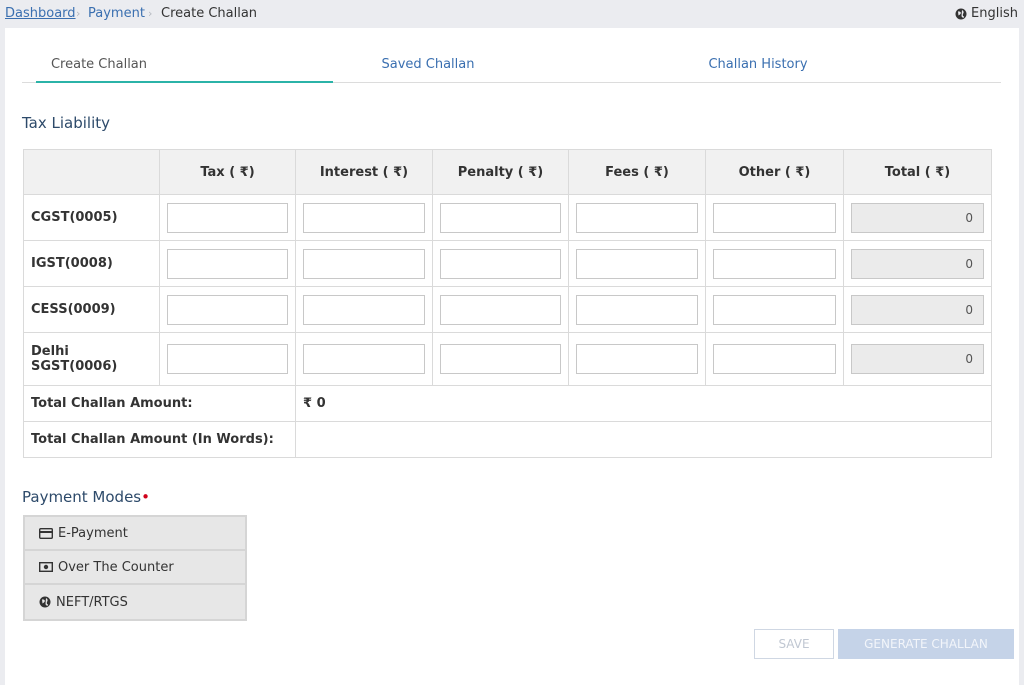  Describe the element at coordinates (428, 64) in the screenshot. I see `tab-saved-challan: Saved Challan` at that location.